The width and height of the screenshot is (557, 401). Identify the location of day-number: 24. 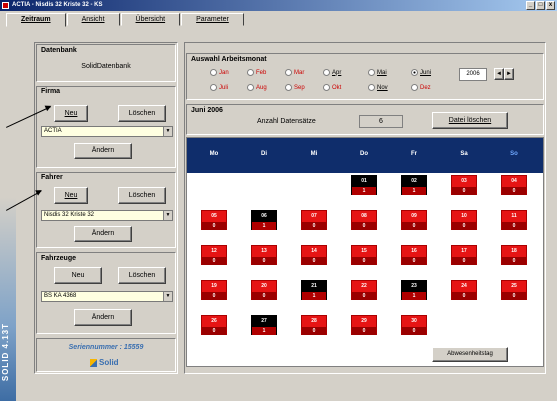
(464, 286).